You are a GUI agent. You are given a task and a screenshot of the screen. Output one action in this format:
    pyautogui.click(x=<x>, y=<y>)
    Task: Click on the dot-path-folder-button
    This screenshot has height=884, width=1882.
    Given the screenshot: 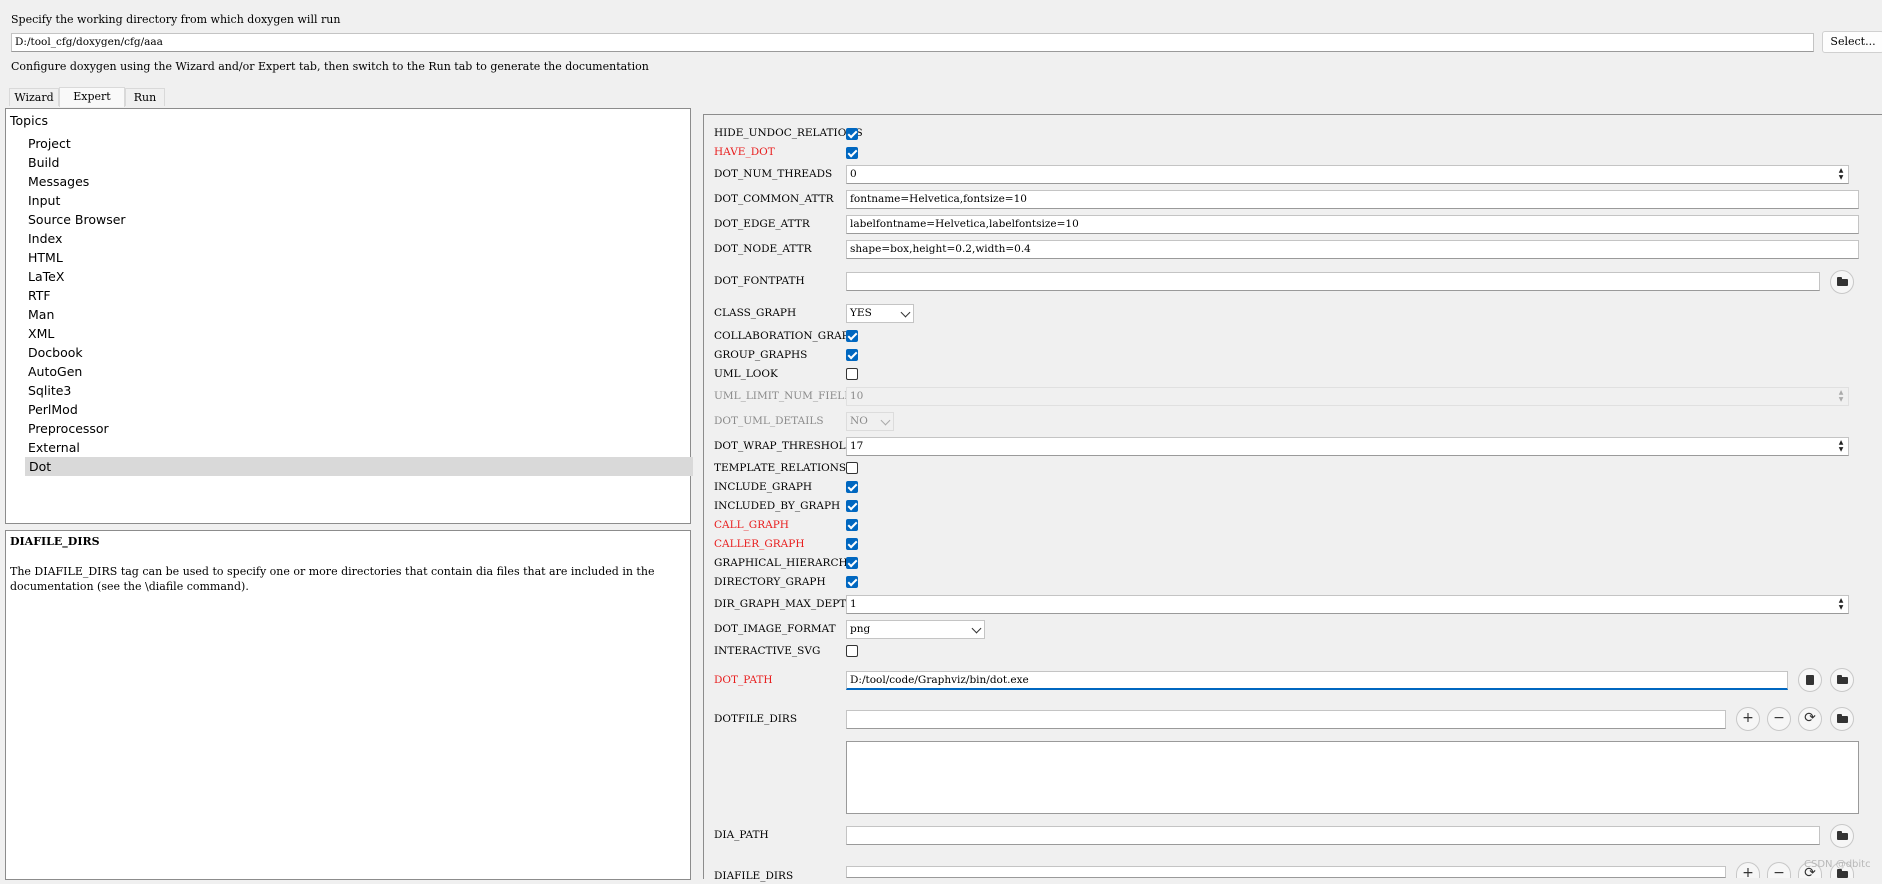 What is the action you would take?
    pyautogui.click(x=1842, y=680)
    